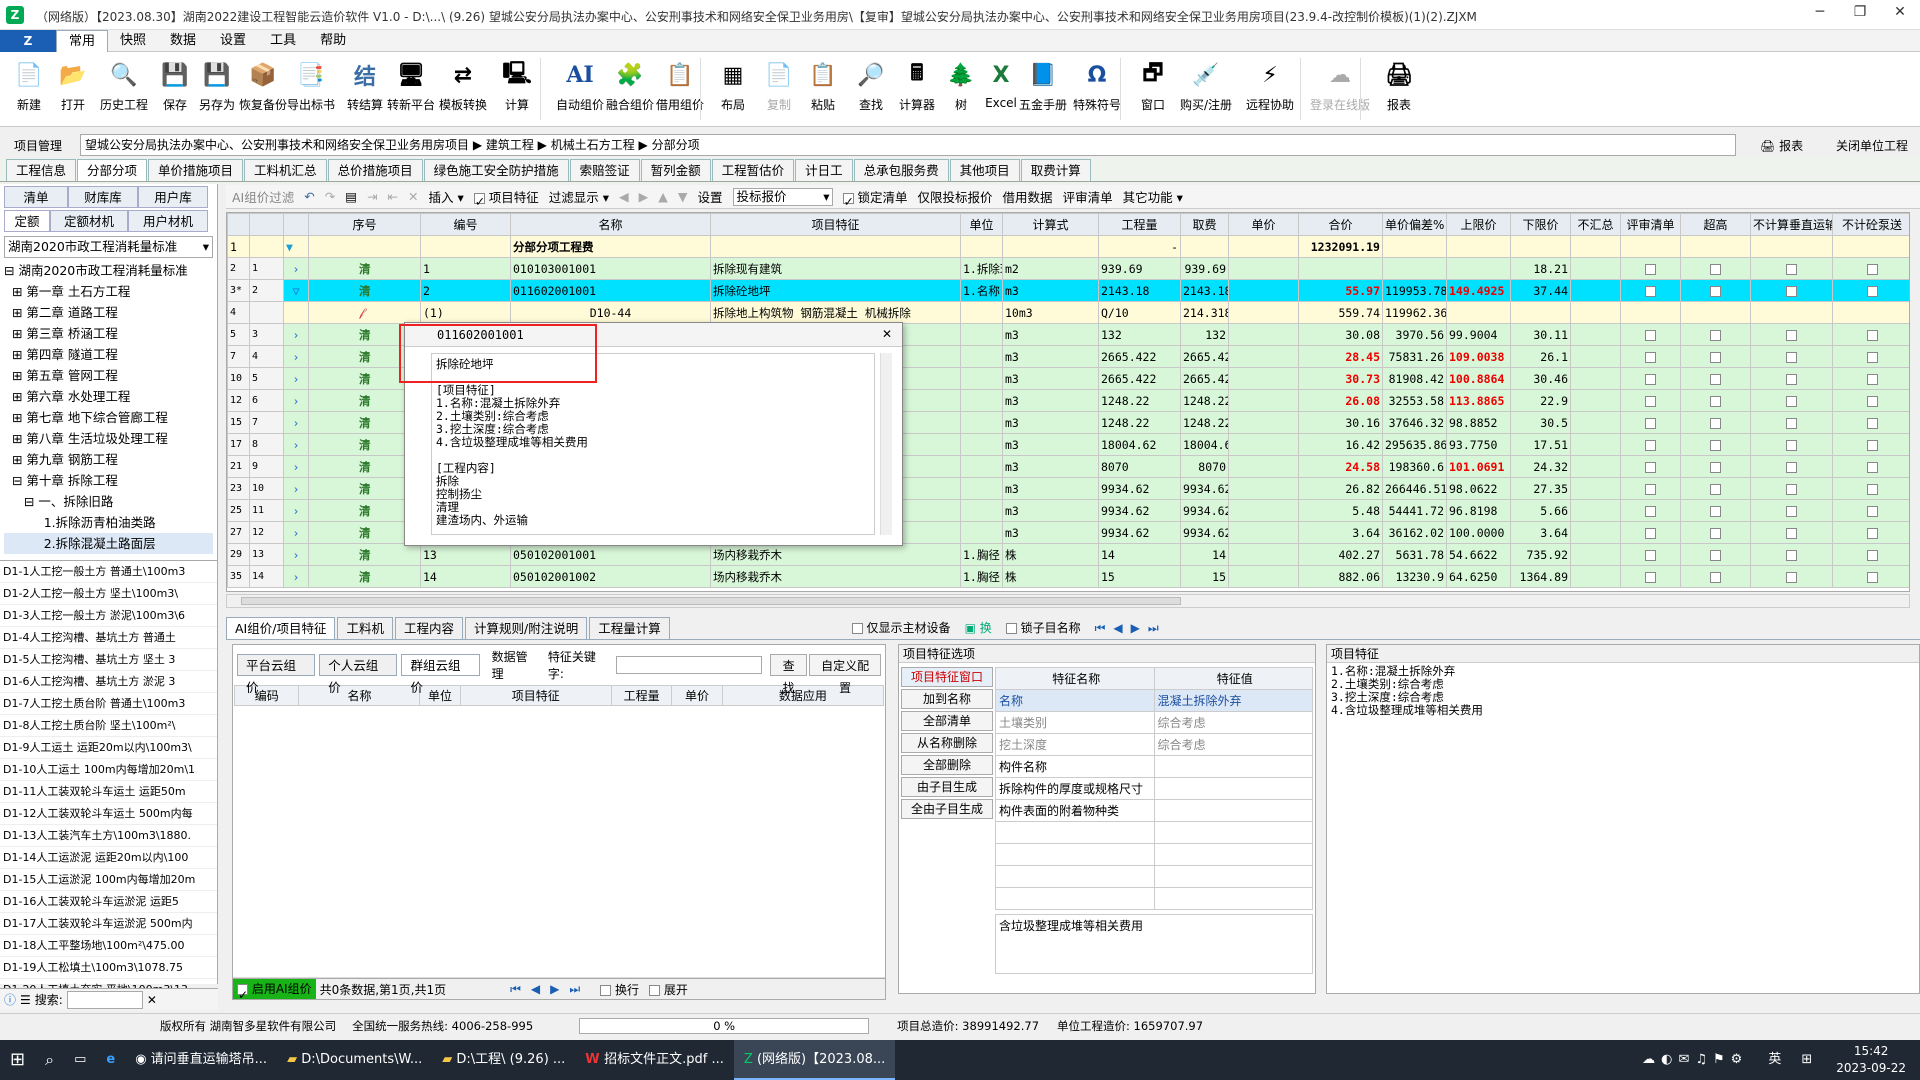  What do you see at coordinates (465, 554) in the screenshot?
I see `cell: 13` at bounding box center [465, 554].